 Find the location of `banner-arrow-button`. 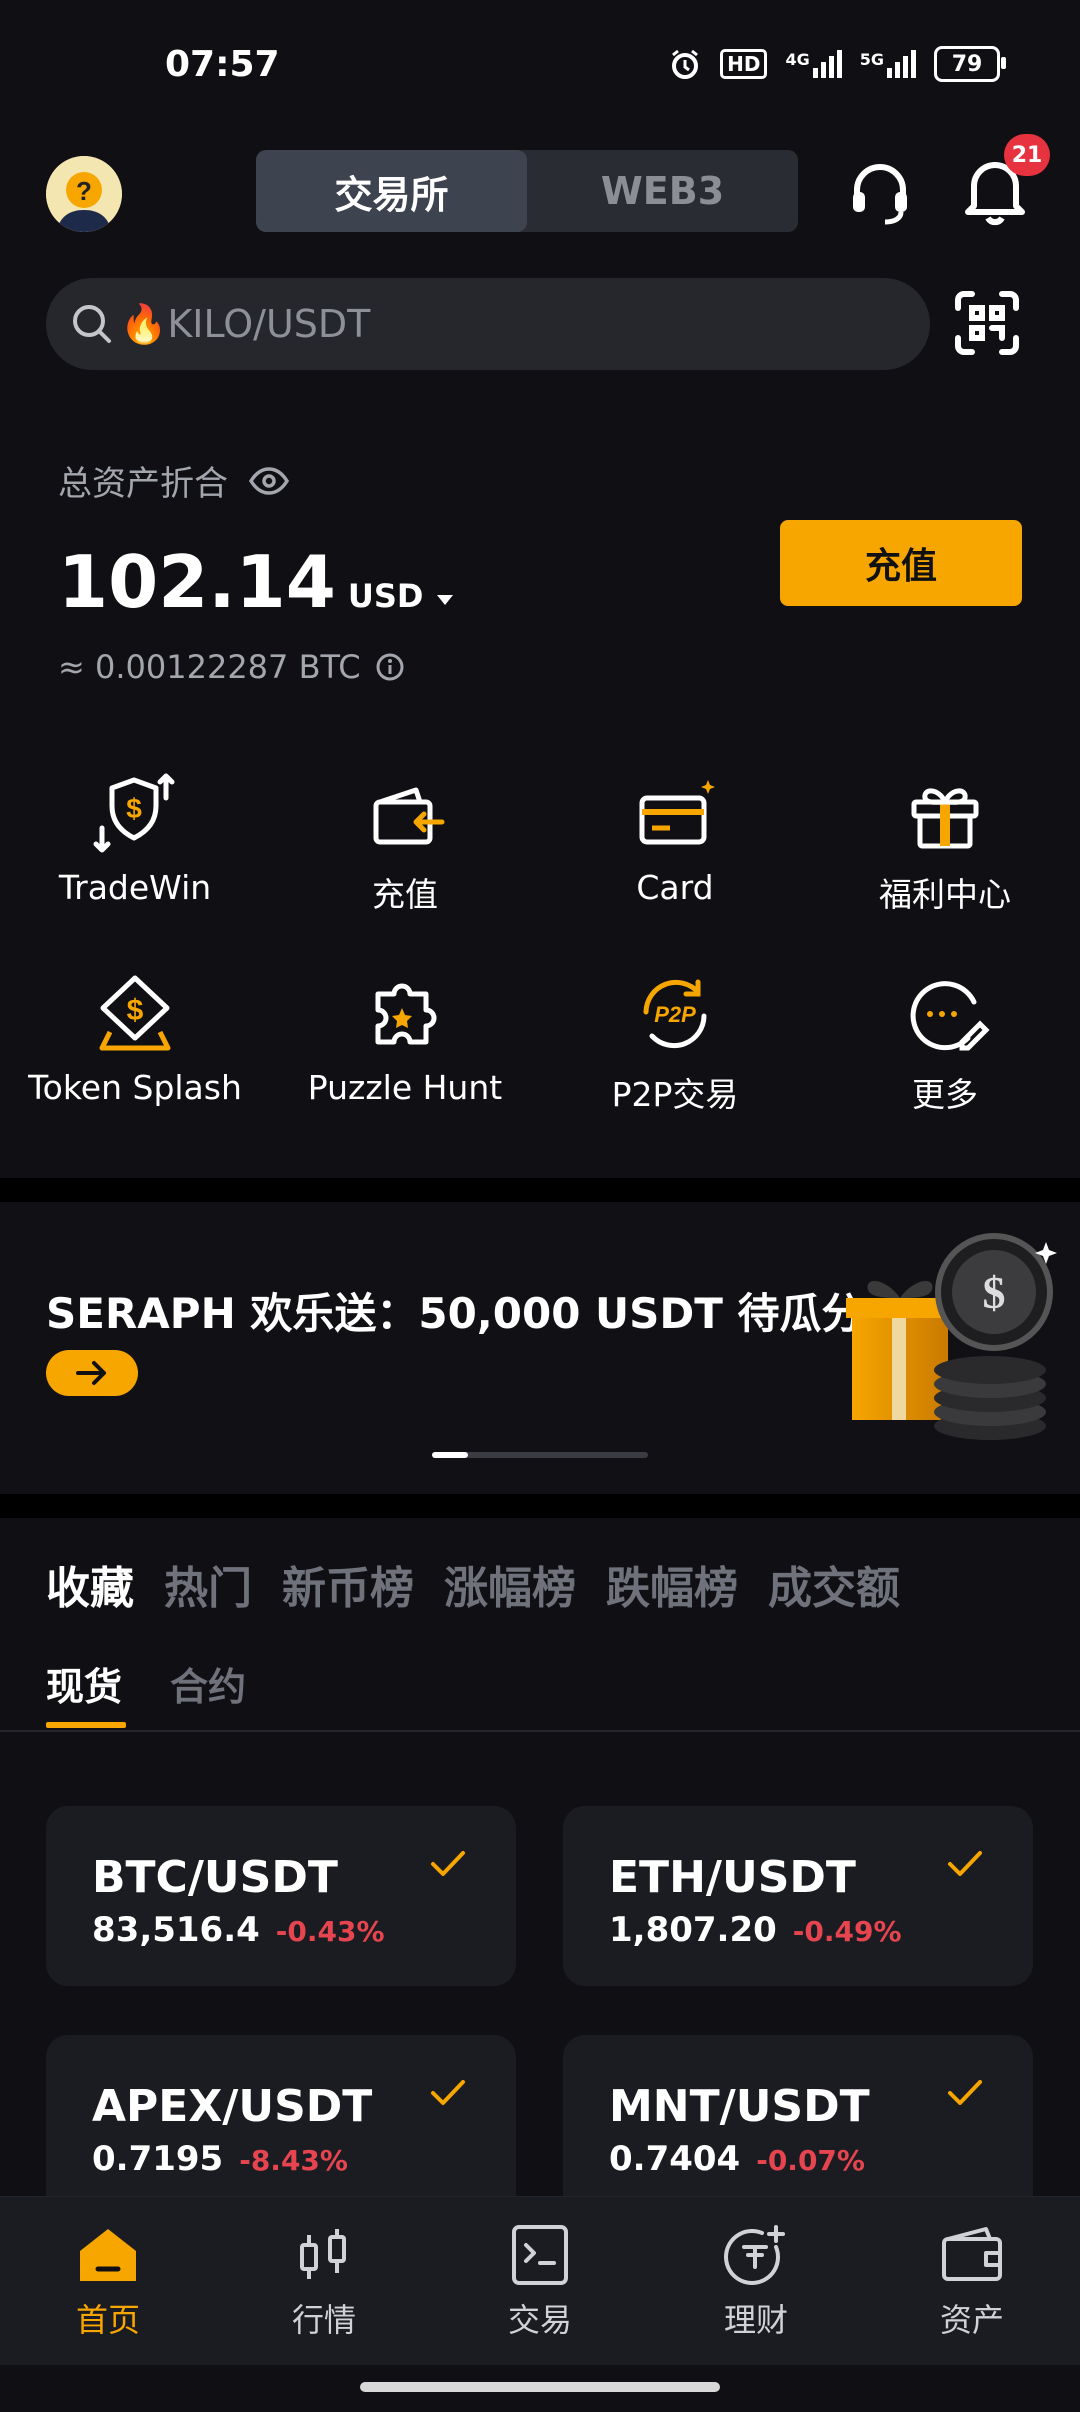

banner-arrow-button is located at coordinates (92, 1373).